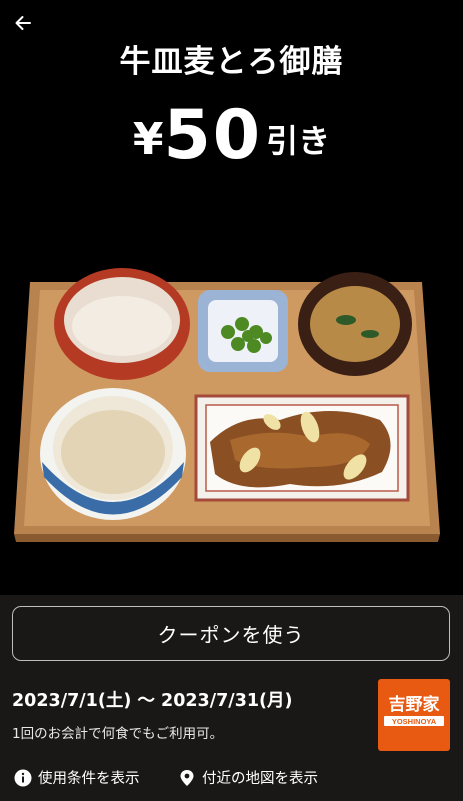 Image resolution: width=463 pixels, height=801 pixels. What do you see at coordinates (260, 779) in the screenshot?
I see `map-link-label: 付近の地図を表示` at bounding box center [260, 779].